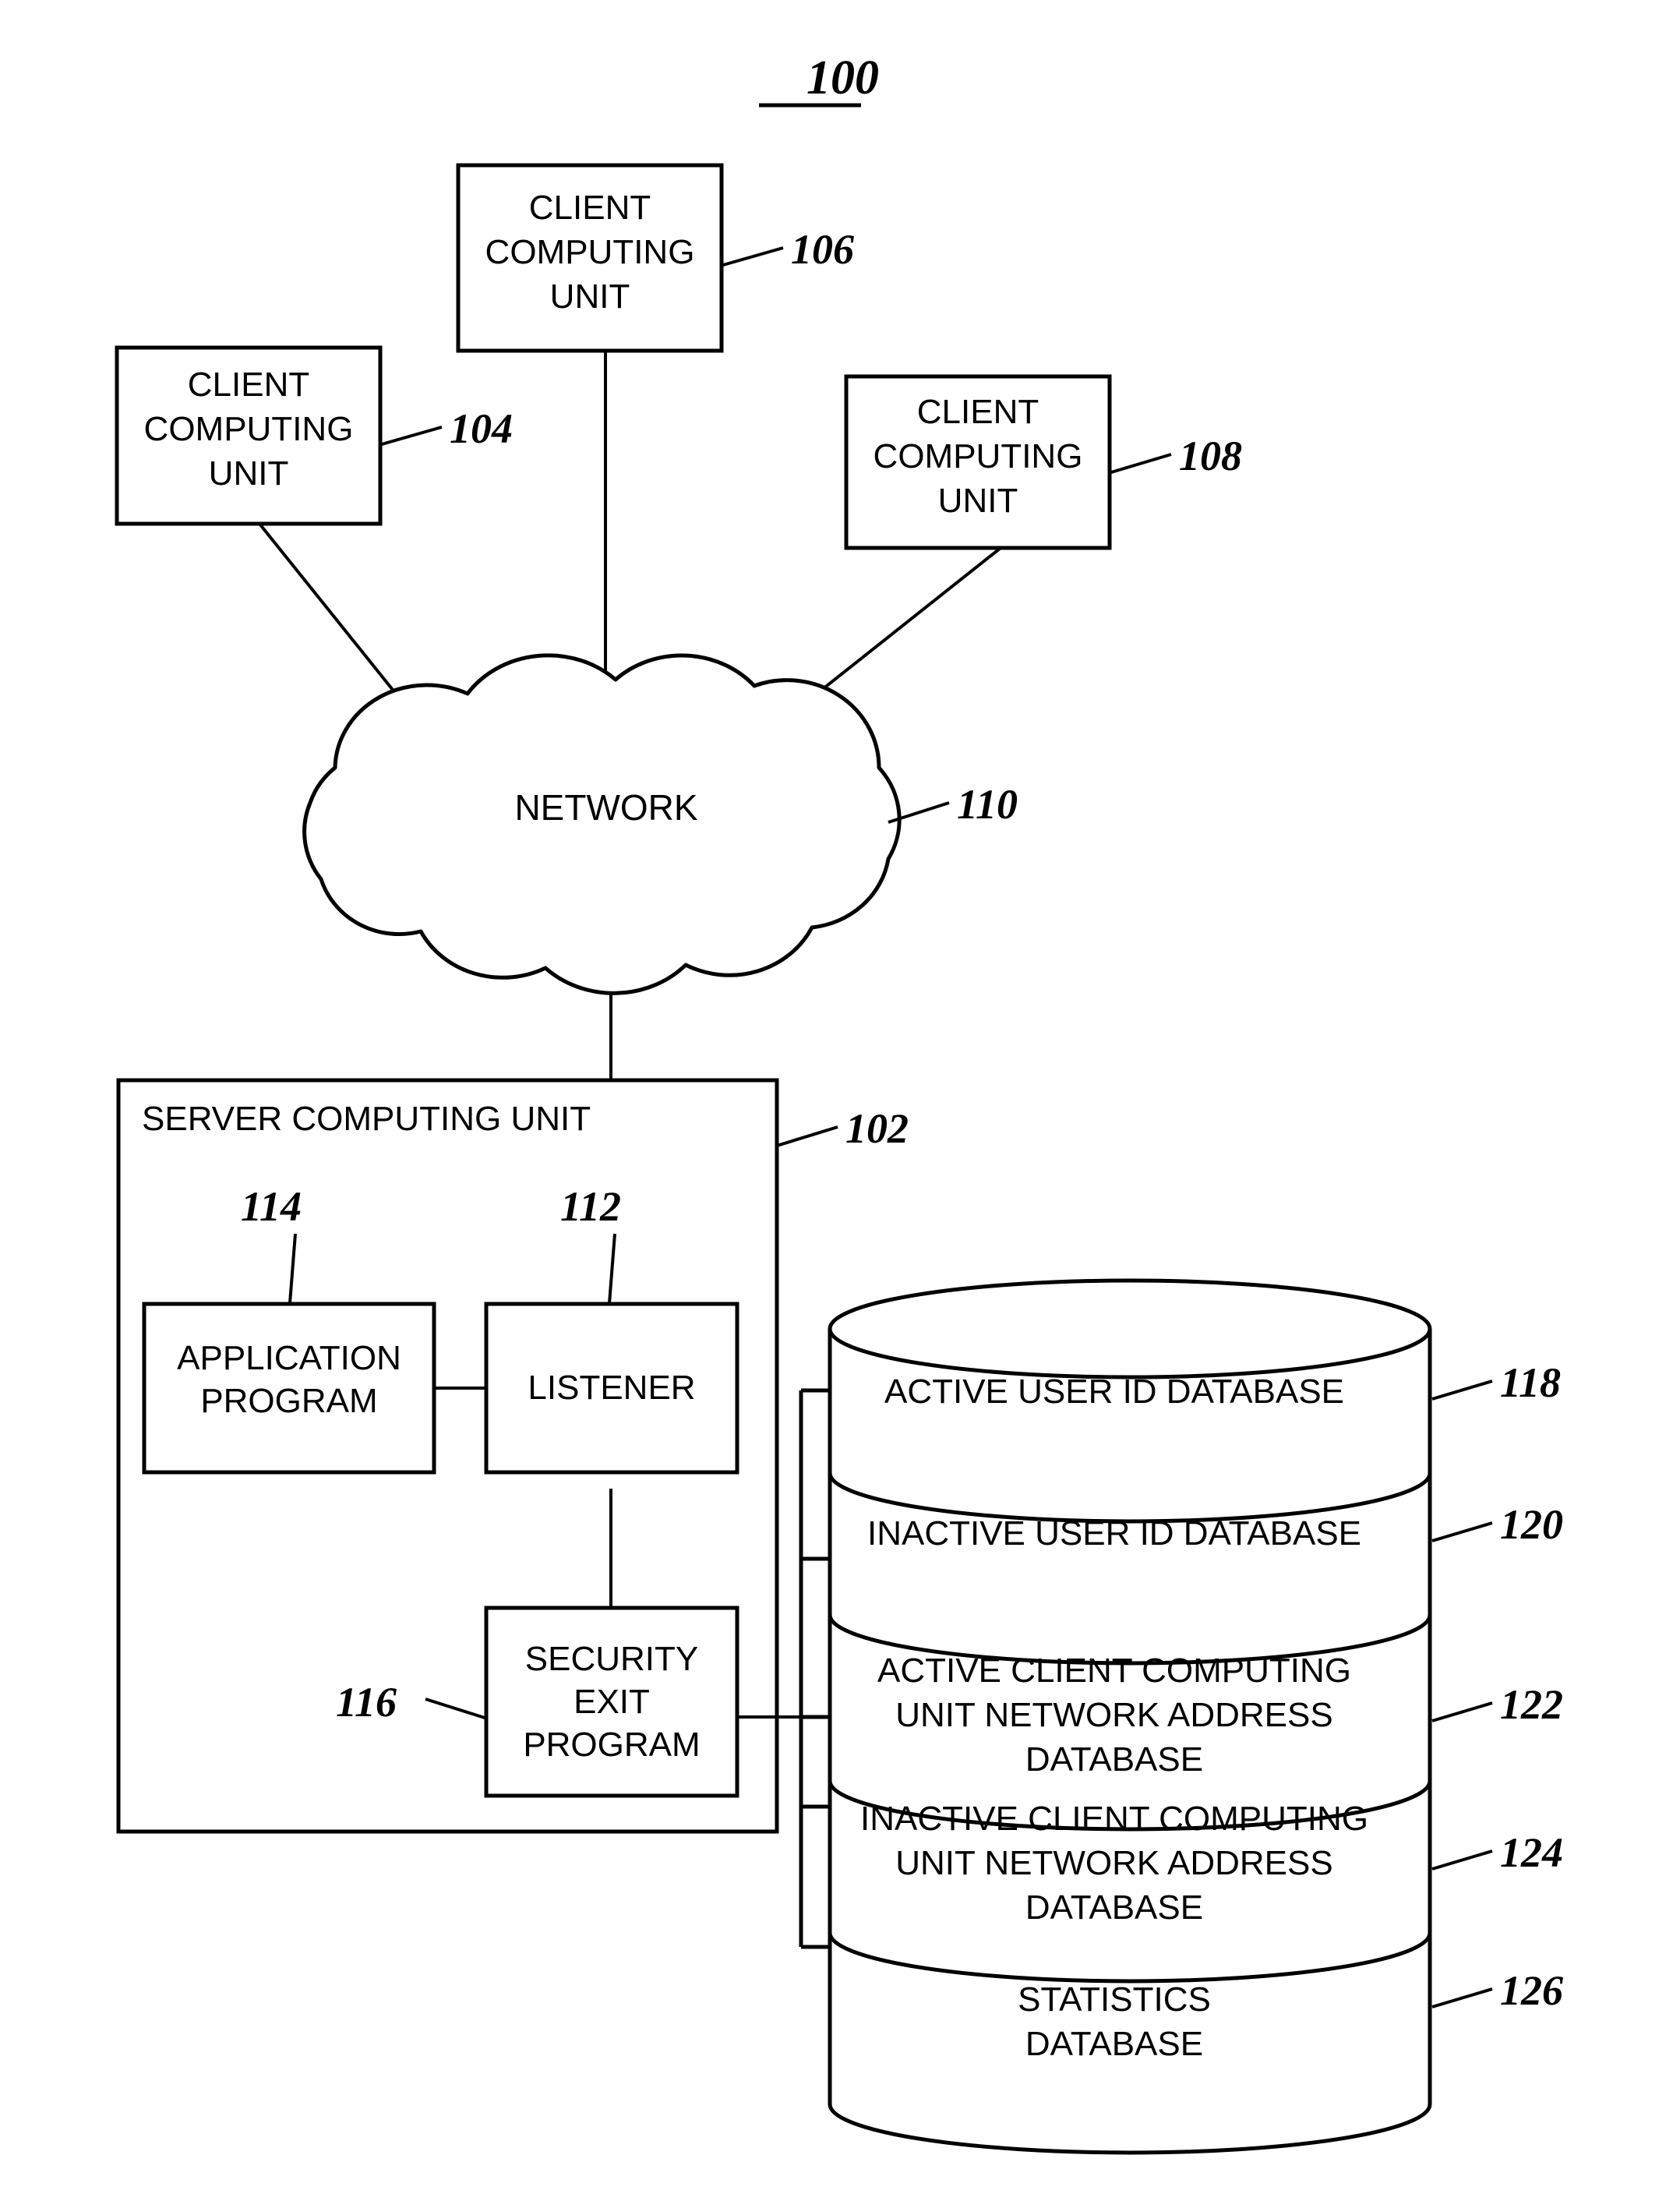 The width and height of the screenshot is (1680, 2208). Describe the element at coordinates (1532, 1704) in the screenshot. I see `database-122-ref: 122` at that location.